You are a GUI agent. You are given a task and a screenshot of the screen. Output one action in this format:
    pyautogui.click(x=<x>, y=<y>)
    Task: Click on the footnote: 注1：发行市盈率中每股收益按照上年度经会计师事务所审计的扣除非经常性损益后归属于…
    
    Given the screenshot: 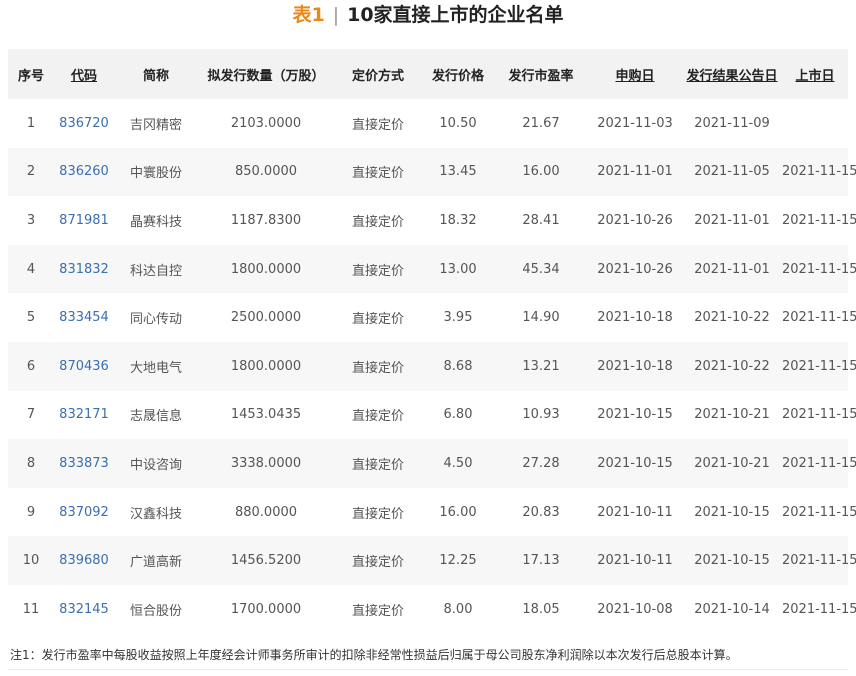 What is the action you would take?
    pyautogui.click(x=374, y=655)
    